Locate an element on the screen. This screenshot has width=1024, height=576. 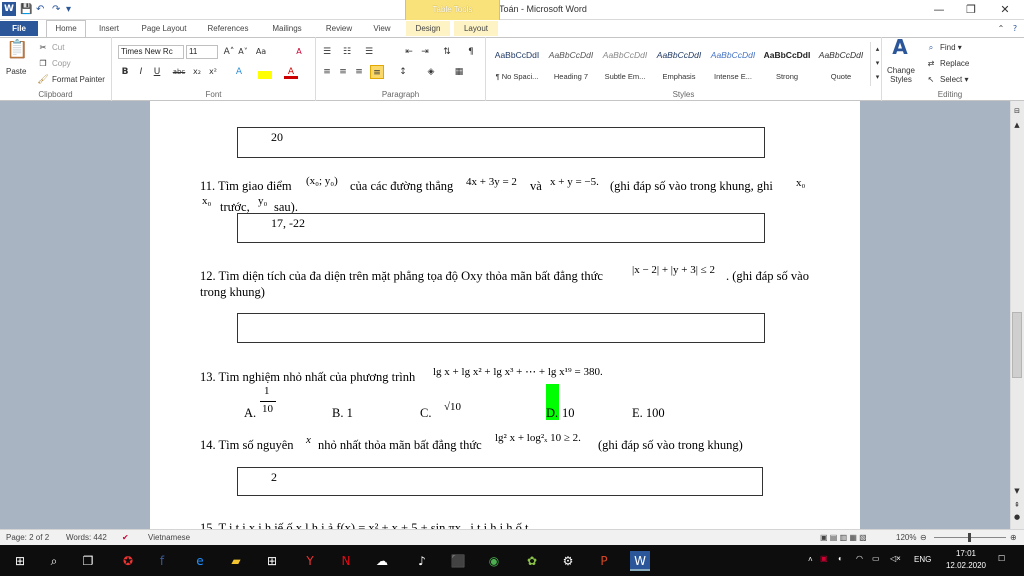
proofing-icon: ✔ is located at coordinates (125, 537).